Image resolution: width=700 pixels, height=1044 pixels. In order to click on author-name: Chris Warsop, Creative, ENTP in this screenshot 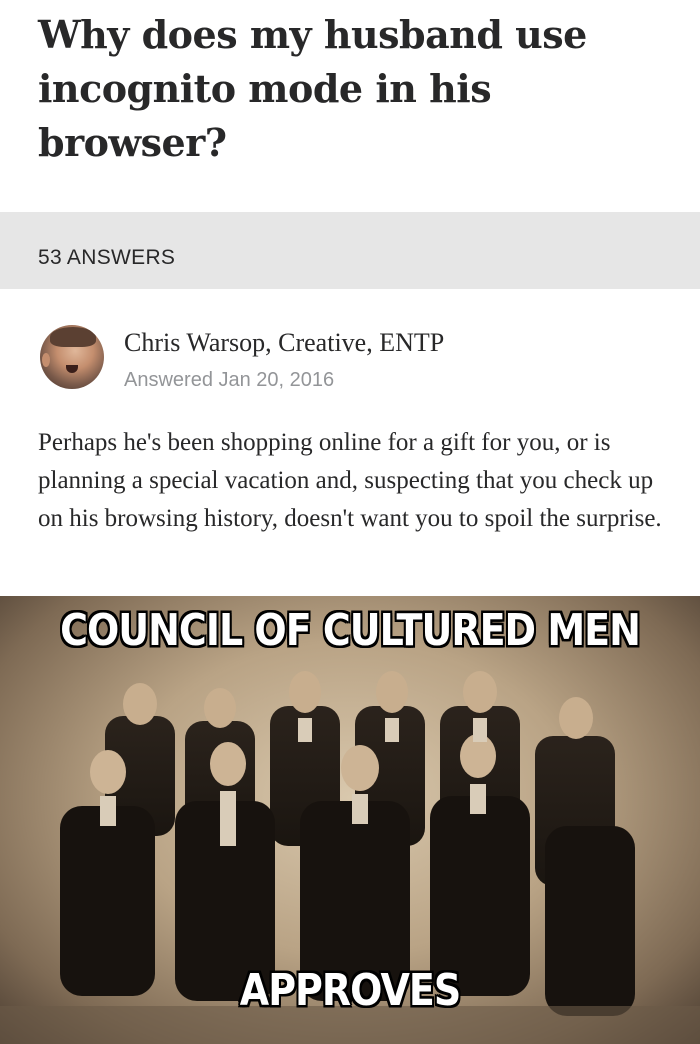, I will do `click(284, 343)`.